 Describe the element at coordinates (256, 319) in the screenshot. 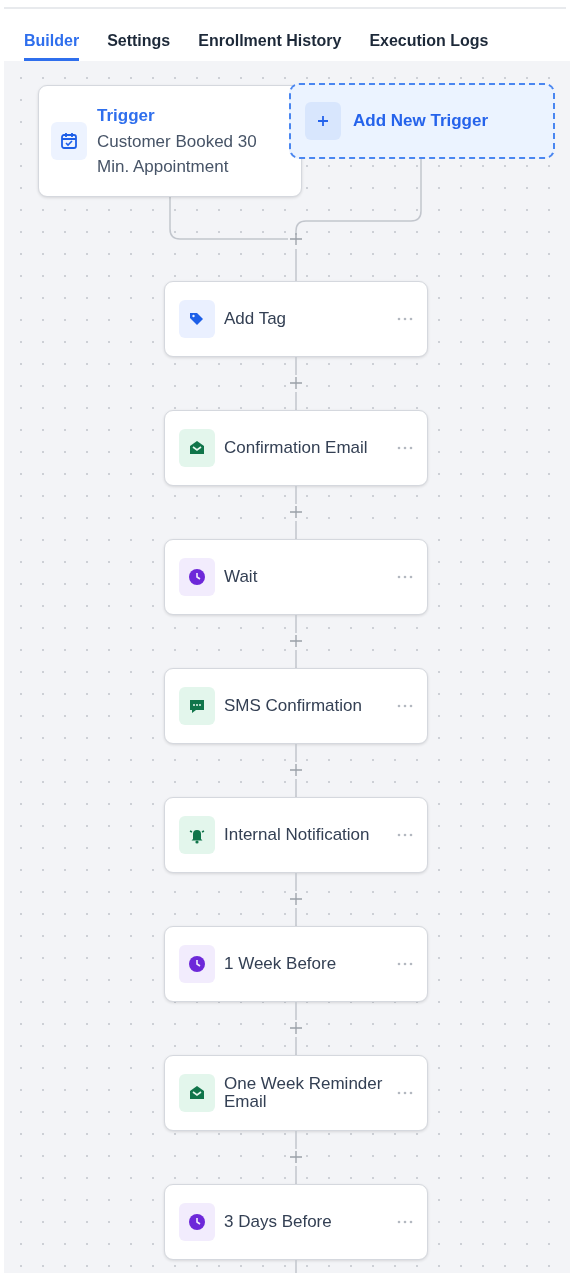

I see `action-label: Add Tag` at that location.